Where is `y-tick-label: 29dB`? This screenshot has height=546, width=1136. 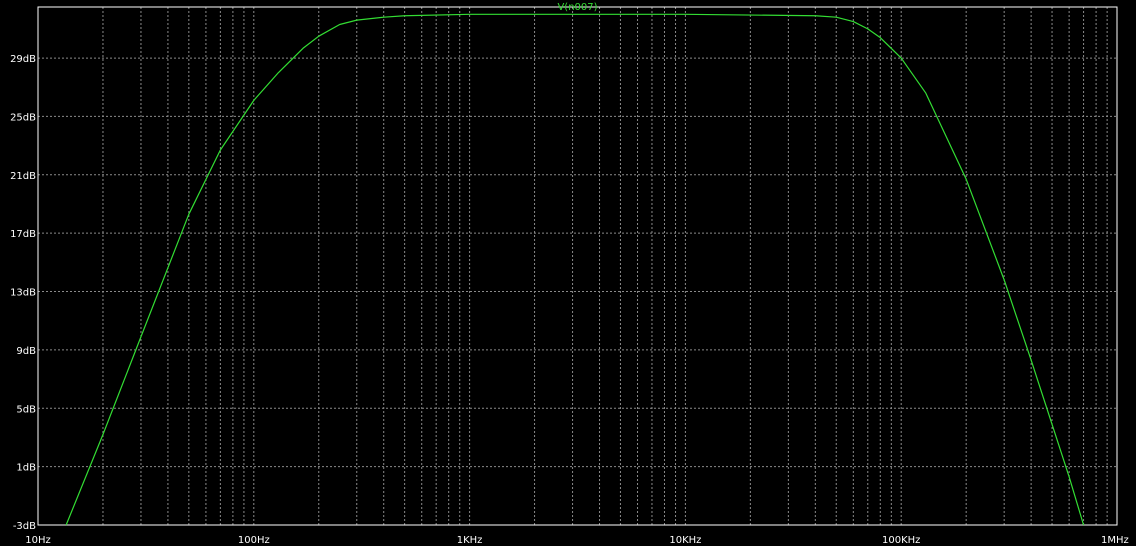
y-tick-label: 29dB is located at coordinates (23, 59).